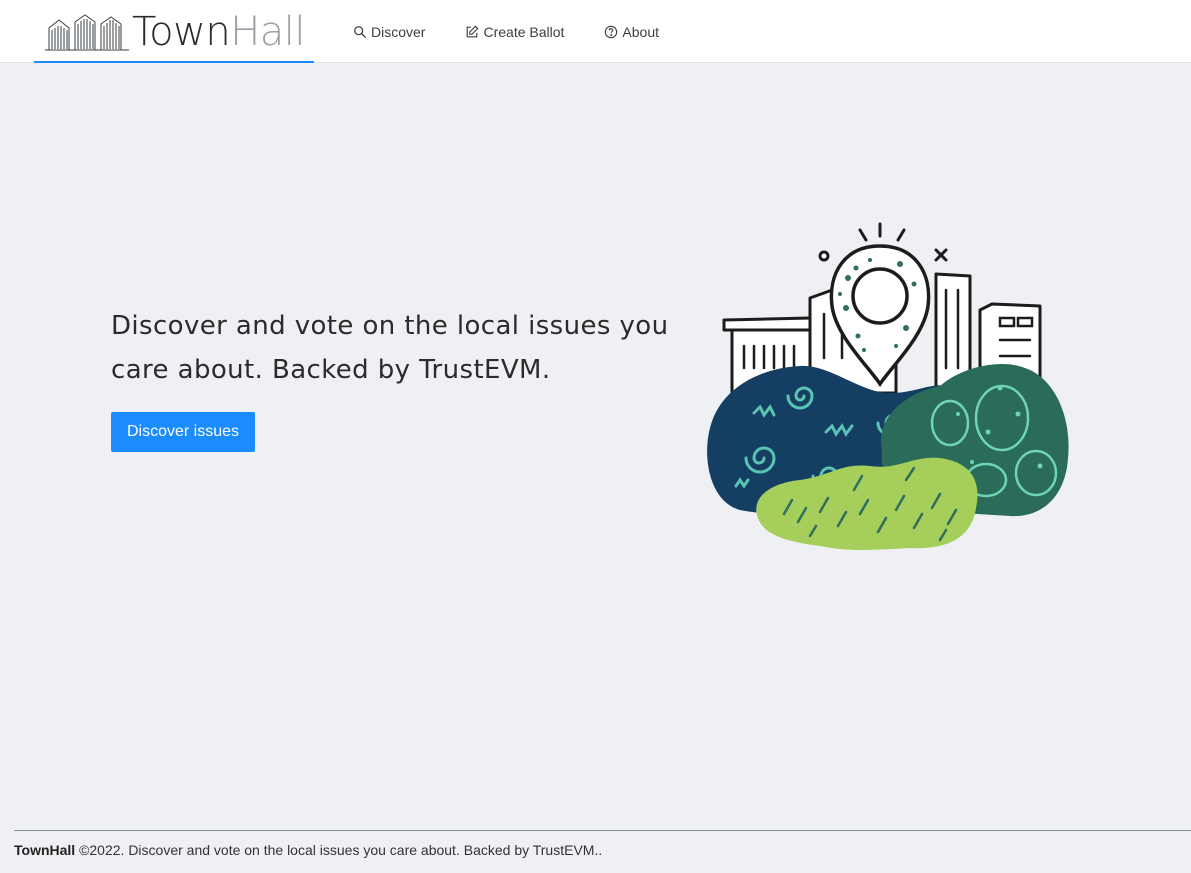 This screenshot has width=1191, height=873. I want to click on brand-name-town: Town, so click(181, 32).